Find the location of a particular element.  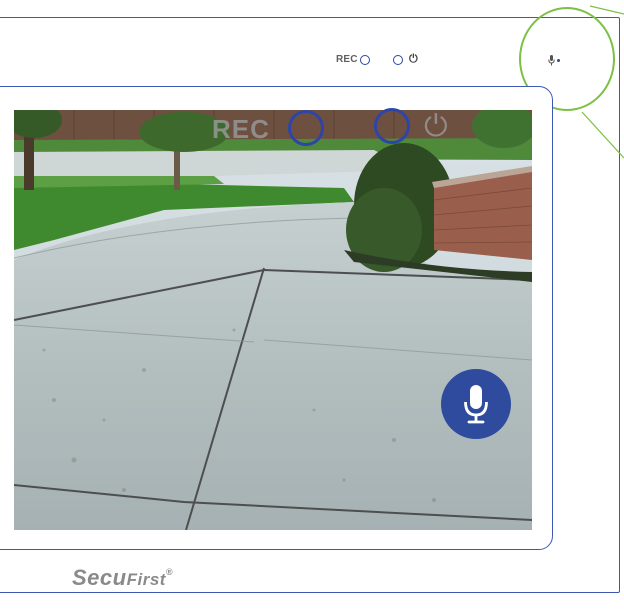

overlay-power-icon: ⏻ is located at coordinates (436, 127).